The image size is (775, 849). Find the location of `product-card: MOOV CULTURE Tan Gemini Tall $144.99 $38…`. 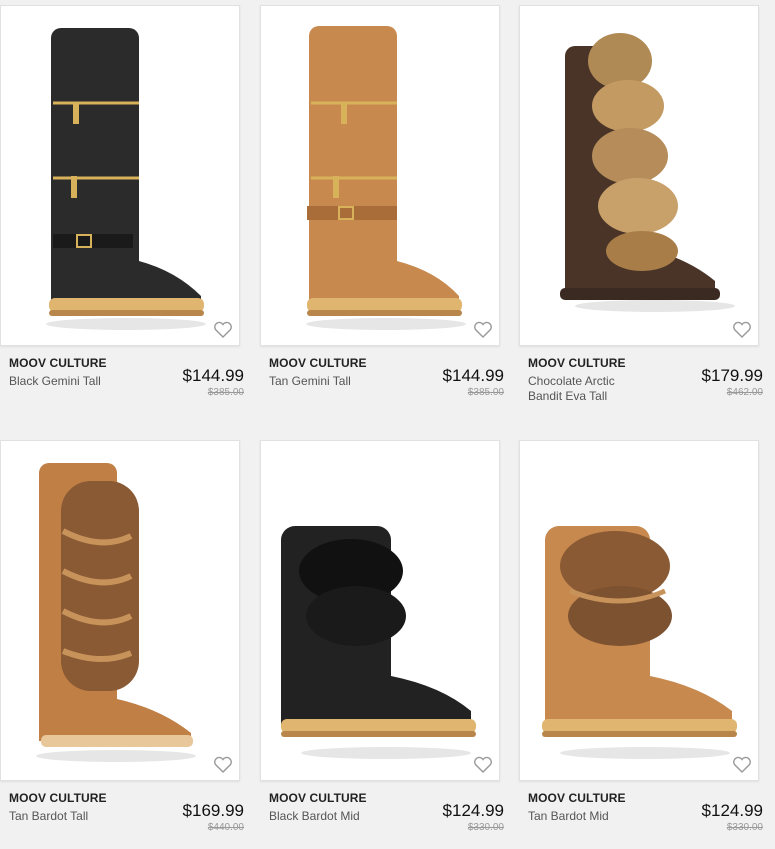

product-card: MOOV CULTURE Tan Gemini Tall $144.99 $38… is located at coordinates (382, 205).